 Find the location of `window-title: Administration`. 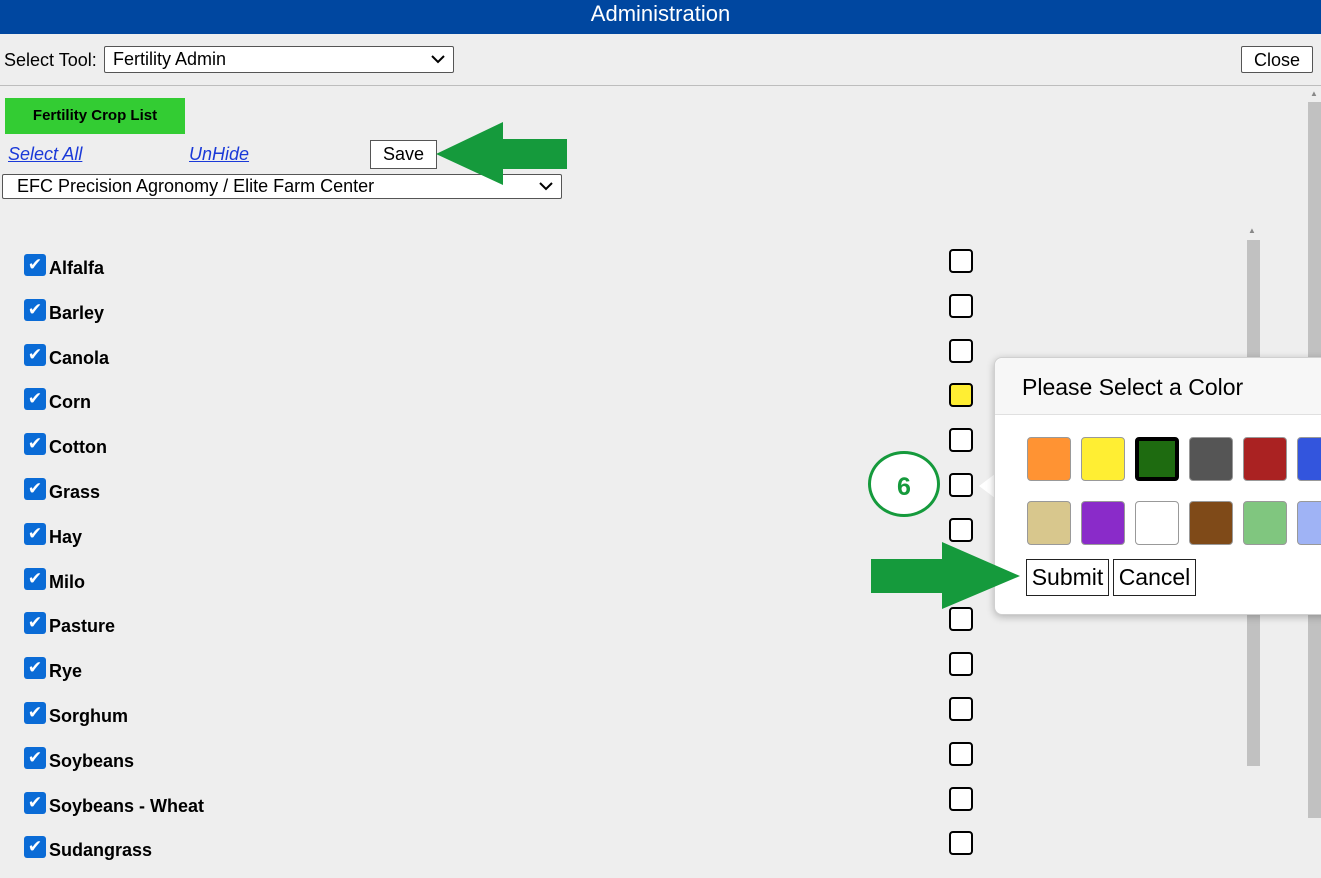

window-title: Administration is located at coordinates (660, 17).